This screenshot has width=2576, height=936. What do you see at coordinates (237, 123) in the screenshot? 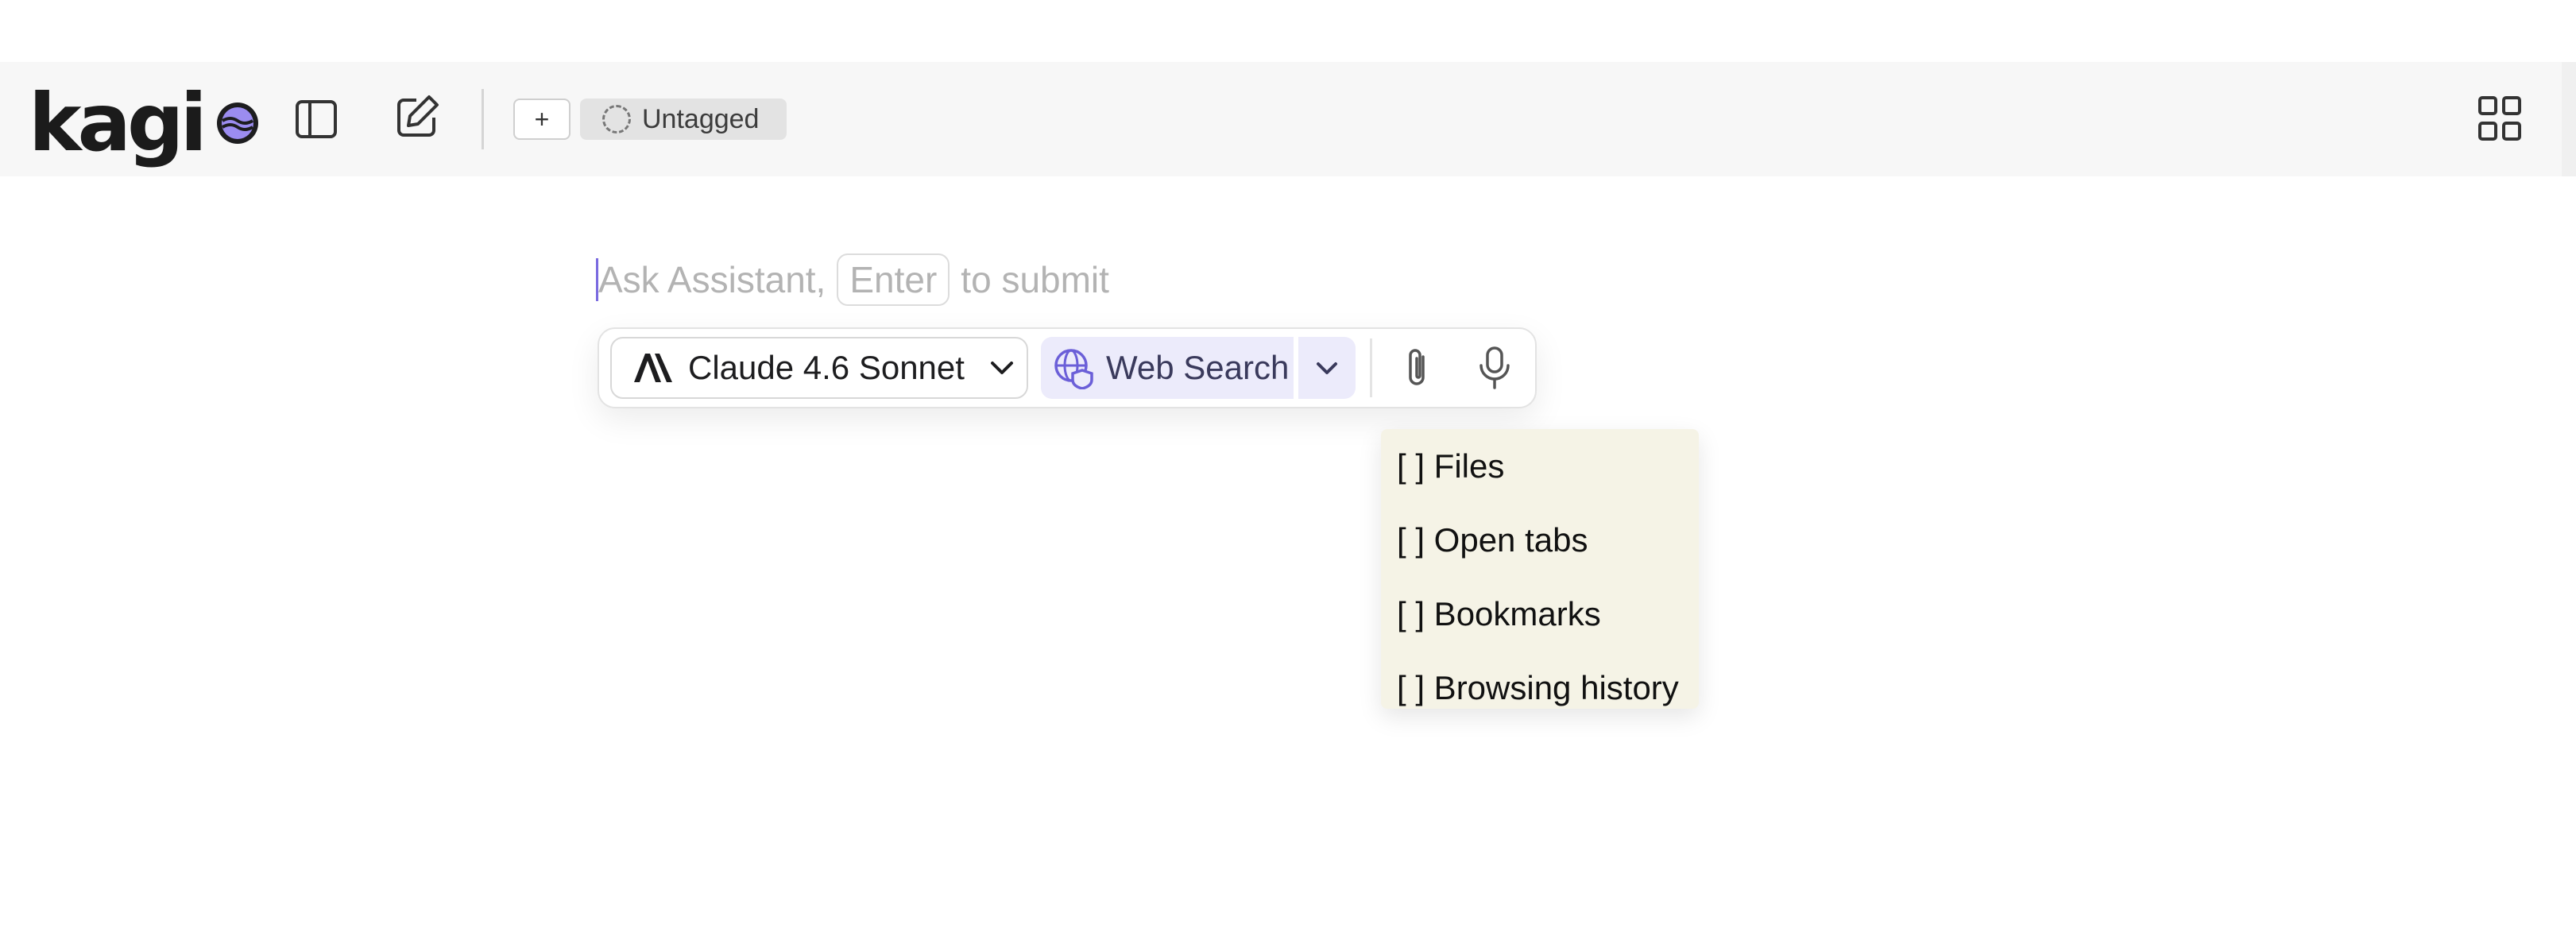
I see `kagi-orb-icon` at bounding box center [237, 123].